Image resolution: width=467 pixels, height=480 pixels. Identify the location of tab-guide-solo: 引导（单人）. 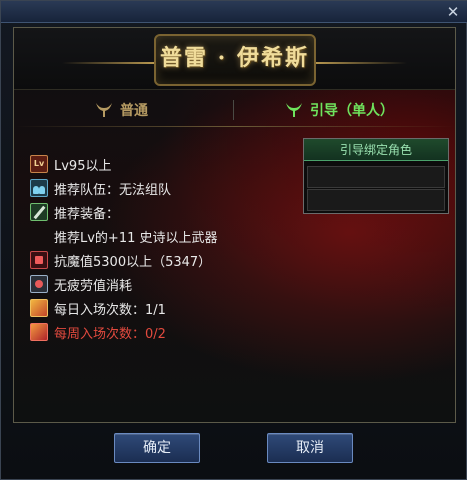
(339, 110).